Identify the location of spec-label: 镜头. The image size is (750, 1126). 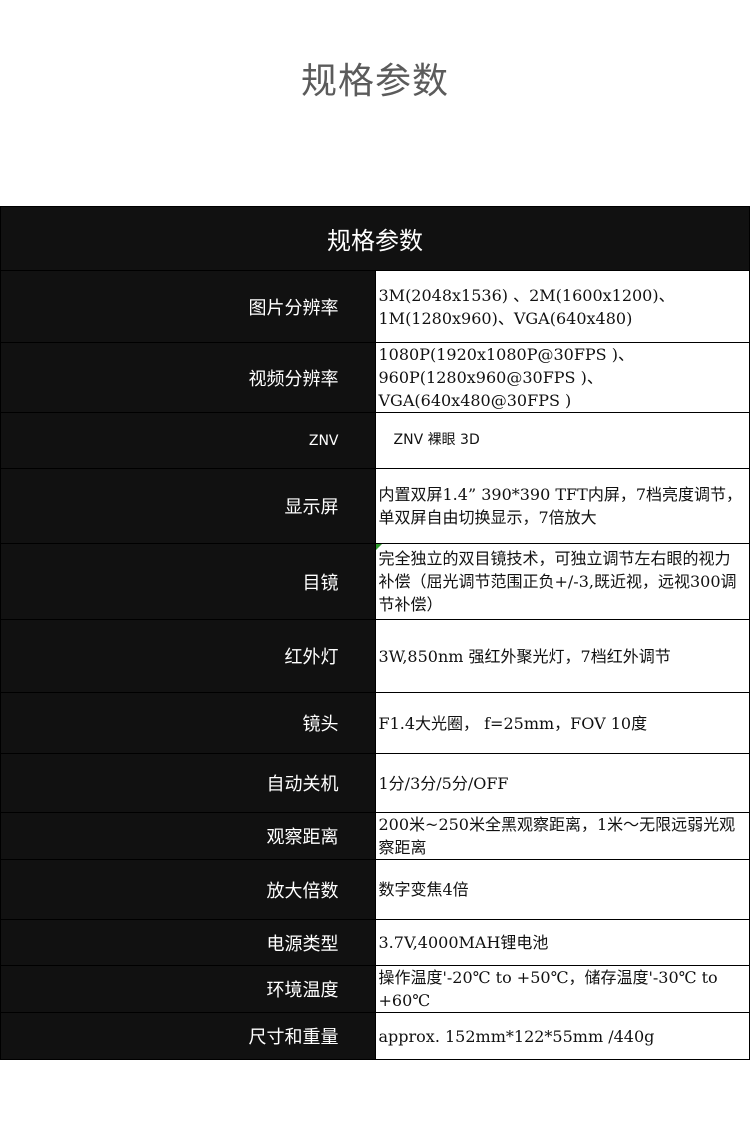
(188, 723).